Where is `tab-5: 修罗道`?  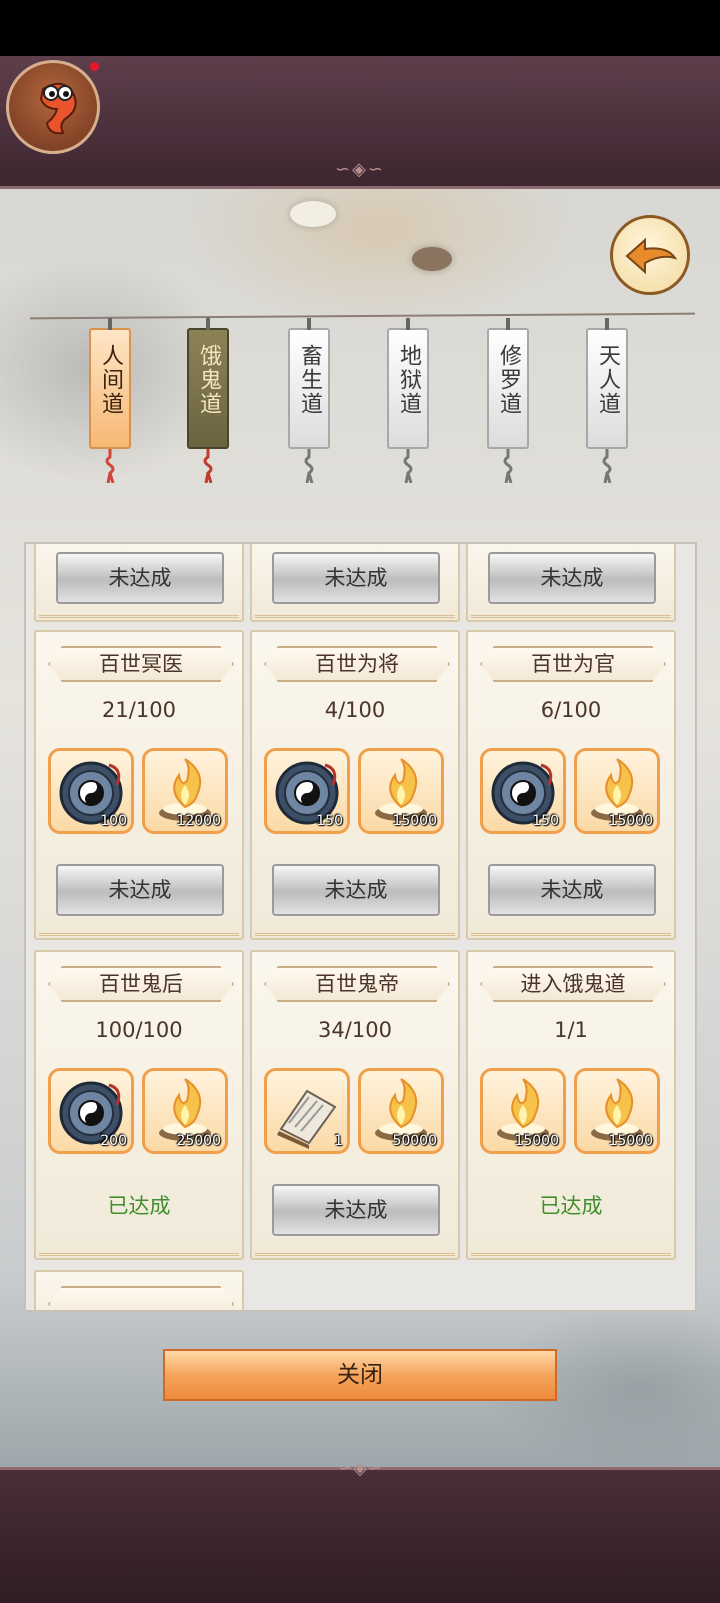
tab-5: 修罗道 is located at coordinates (508, 400).